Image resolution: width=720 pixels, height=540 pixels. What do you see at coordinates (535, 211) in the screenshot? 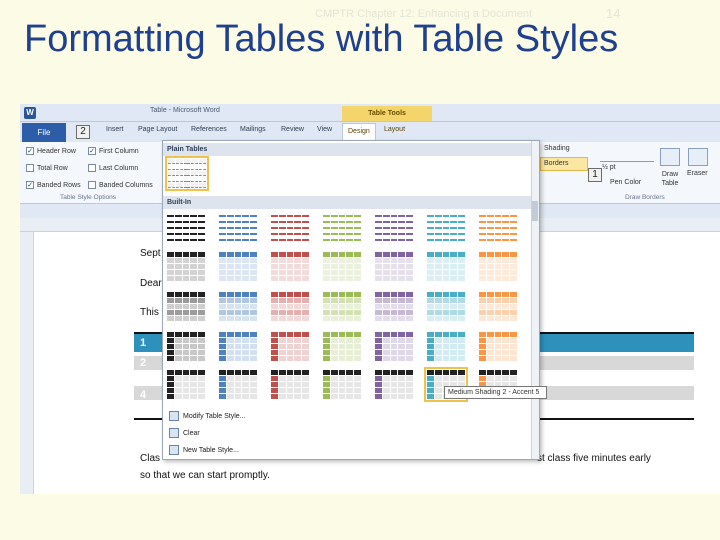
I see `scroll-thumb` at bounding box center [535, 211].